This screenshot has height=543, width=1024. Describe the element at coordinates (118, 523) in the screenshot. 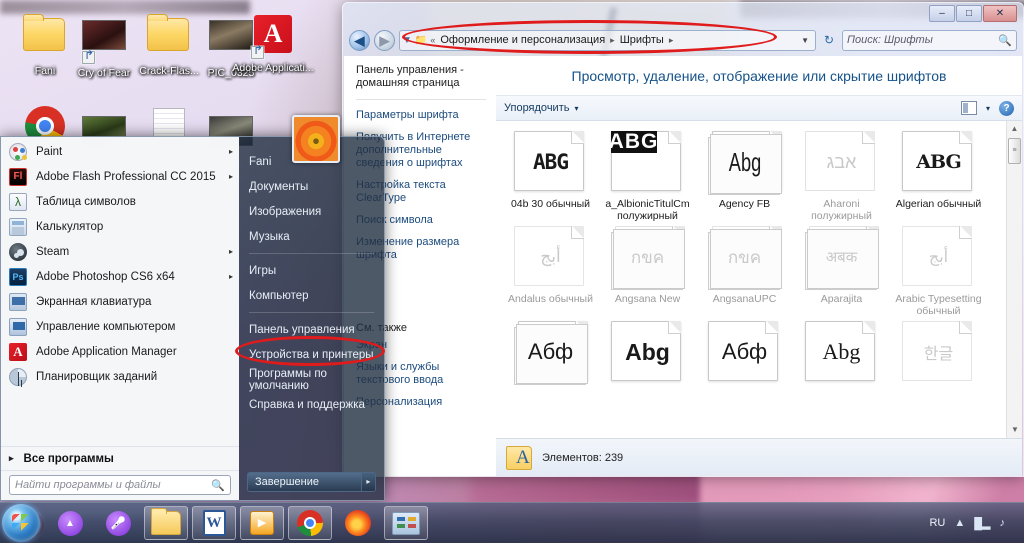

I see `taskbar-button-voice-assistant` at that location.